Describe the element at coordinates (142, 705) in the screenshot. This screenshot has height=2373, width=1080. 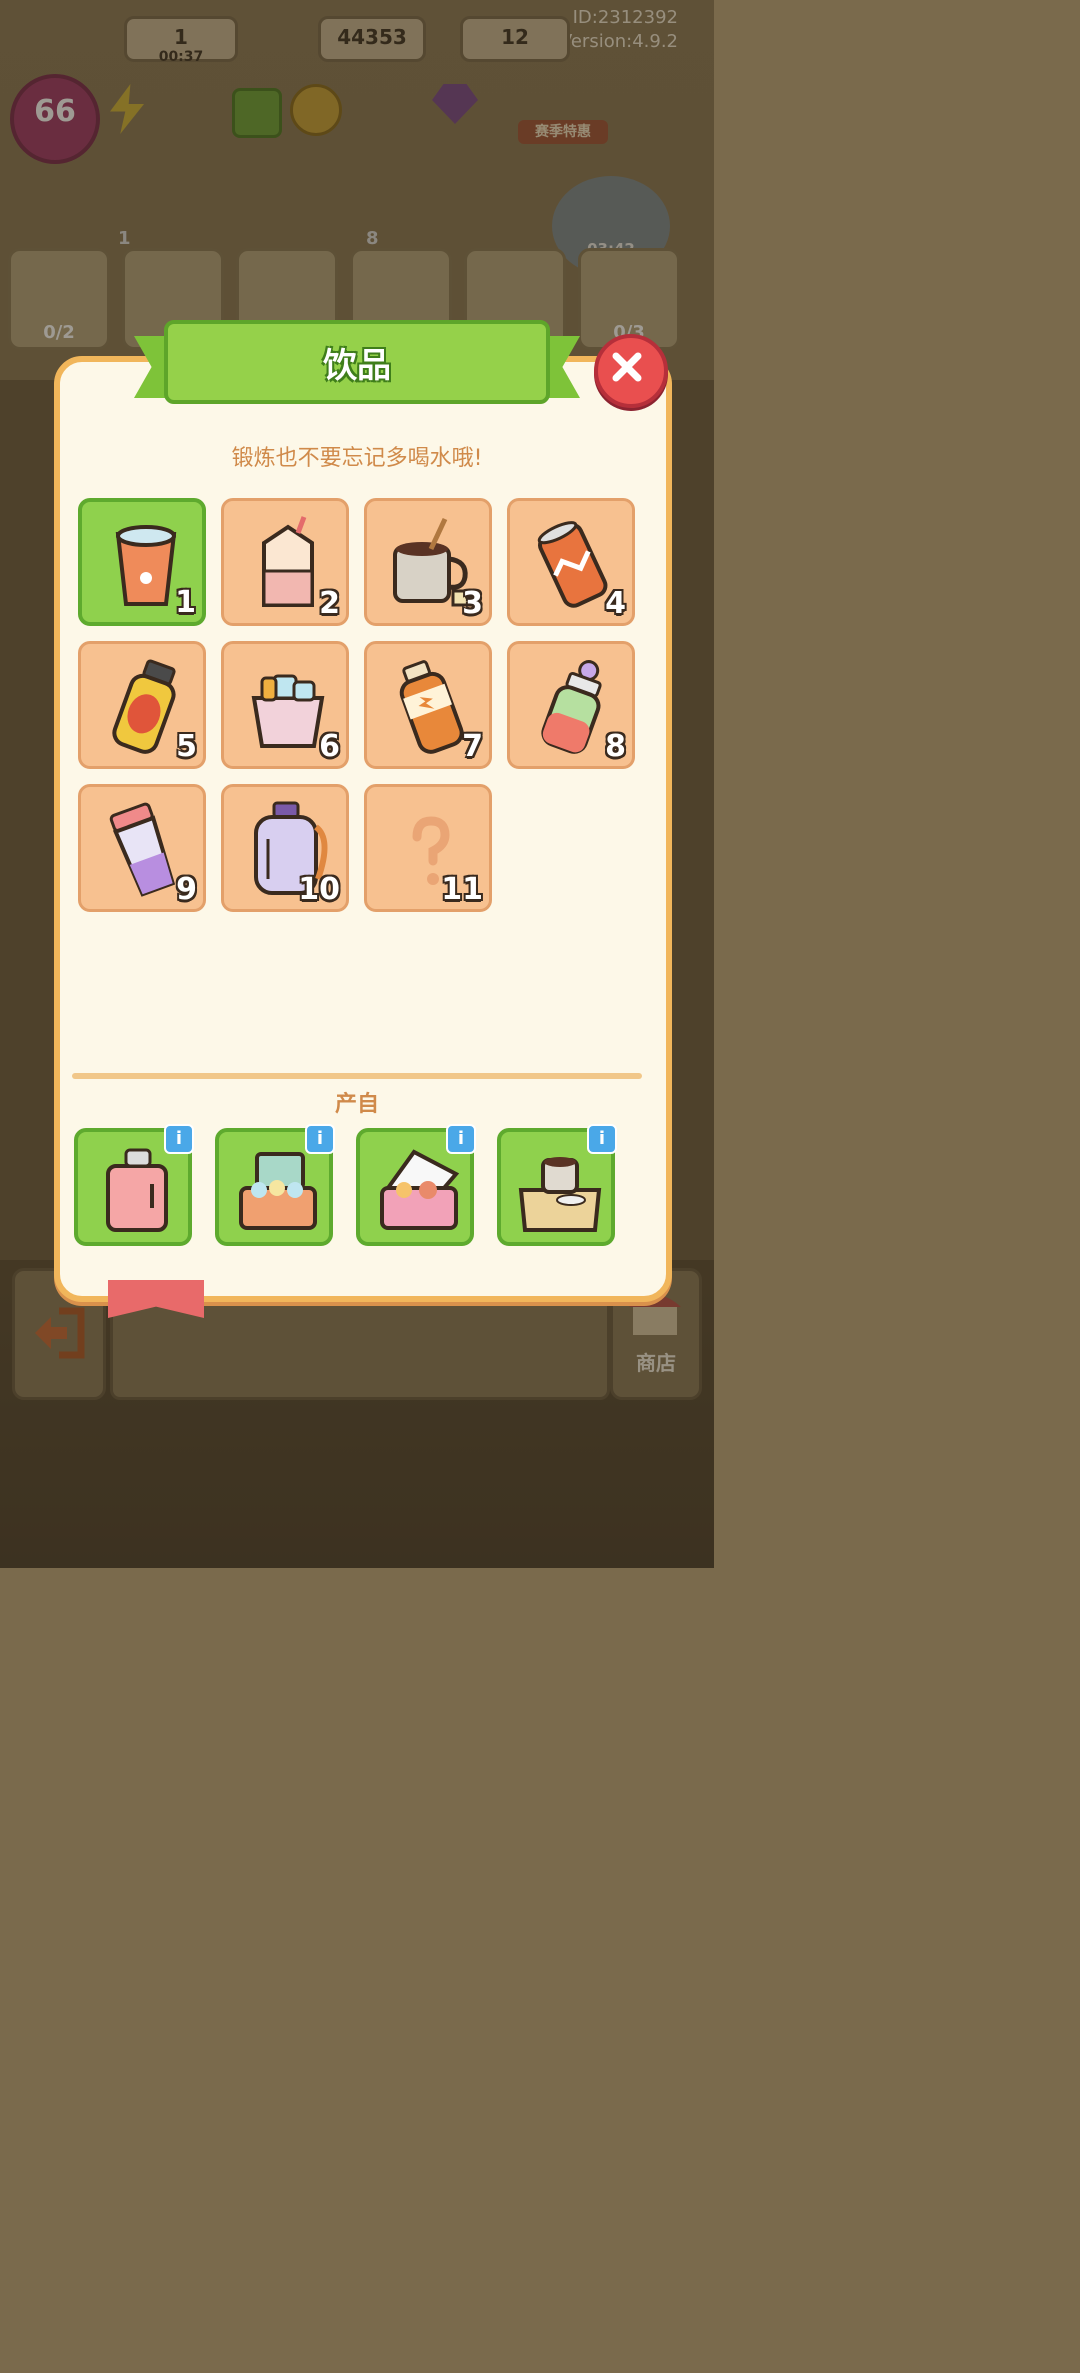
I see `drink-slot-5: 5` at that location.